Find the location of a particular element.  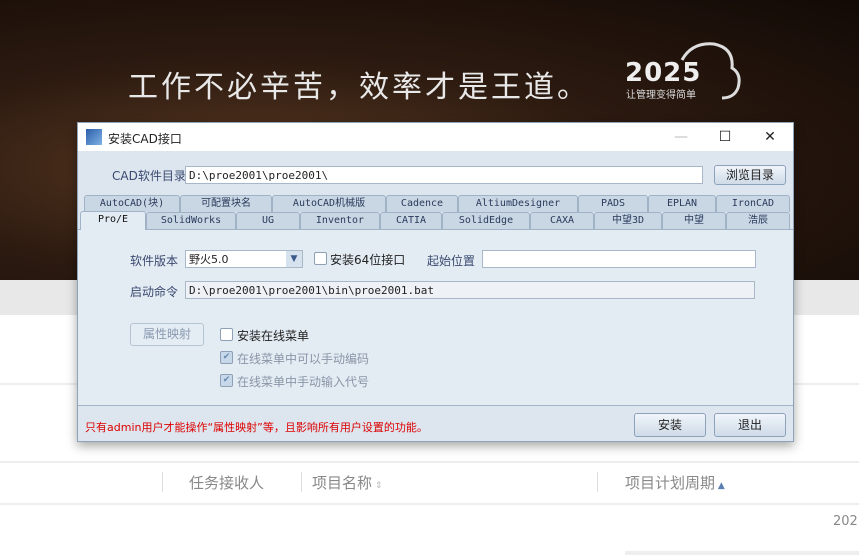

tab-ironcad: IronCAD is located at coordinates (753, 203).